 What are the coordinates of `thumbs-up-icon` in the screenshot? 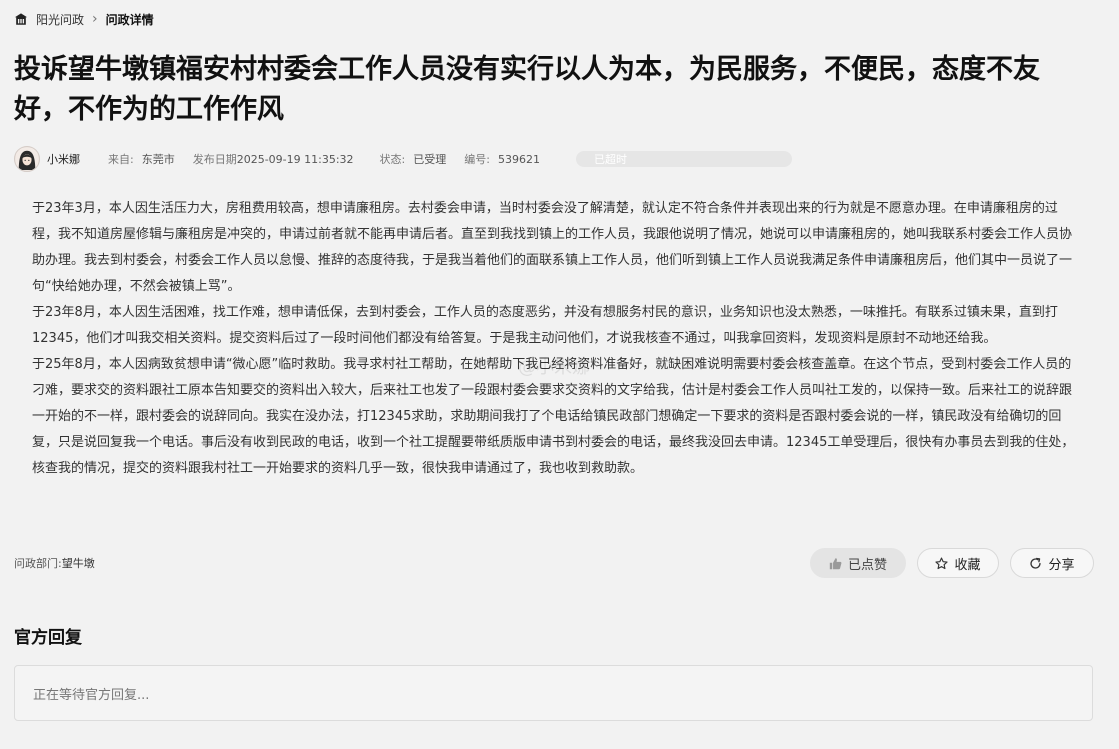 It's located at (835, 563).